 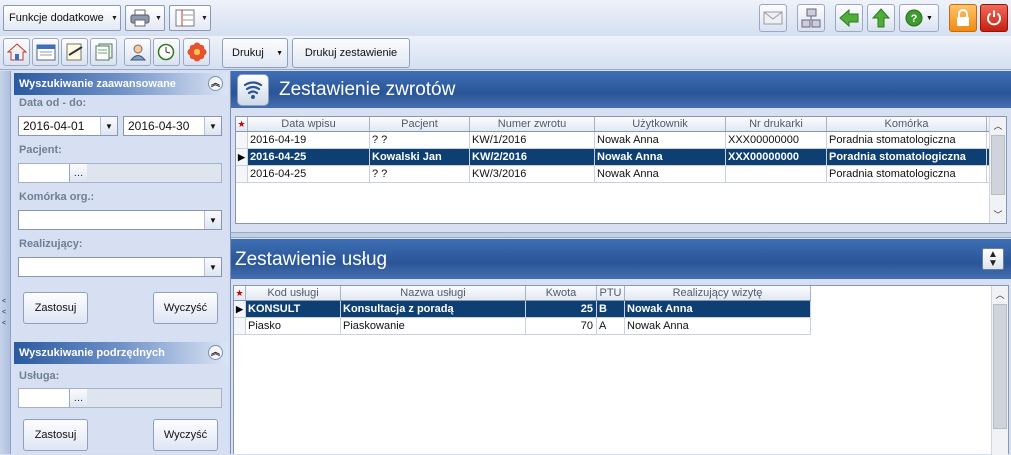 What do you see at coordinates (505, 53) in the screenshot?
I see `toolbar-modules: Drukuj ▼ Drukuj zestawienie` at bounding box center [505, 53].